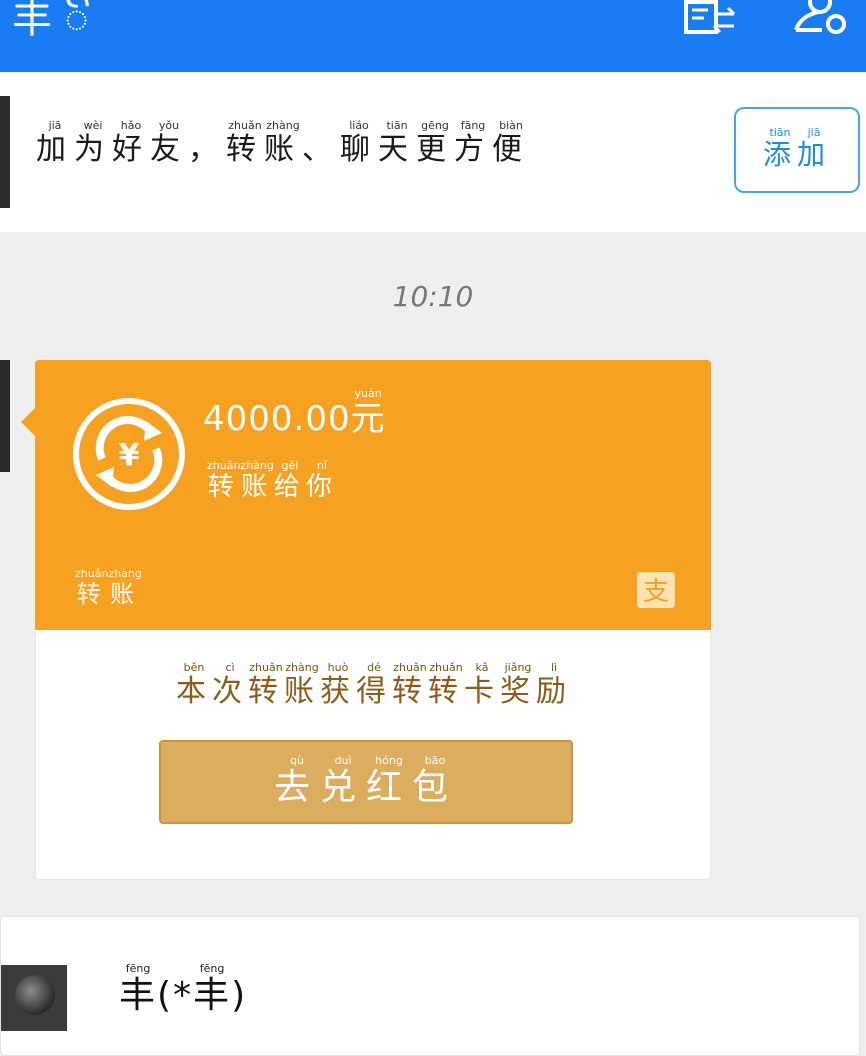 The height and width of the screenshot is (1056, 866). I want to click on top-bar: 丰 ꦼ, so click(433, 36).